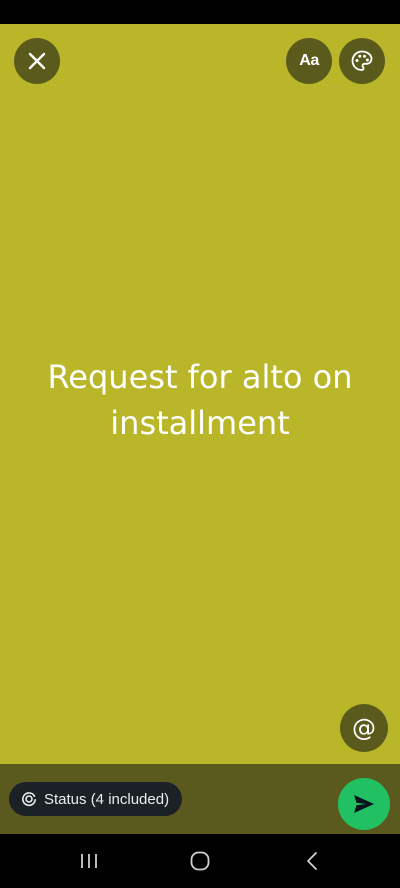  I want to click on palette-icon, so click(362, 60).